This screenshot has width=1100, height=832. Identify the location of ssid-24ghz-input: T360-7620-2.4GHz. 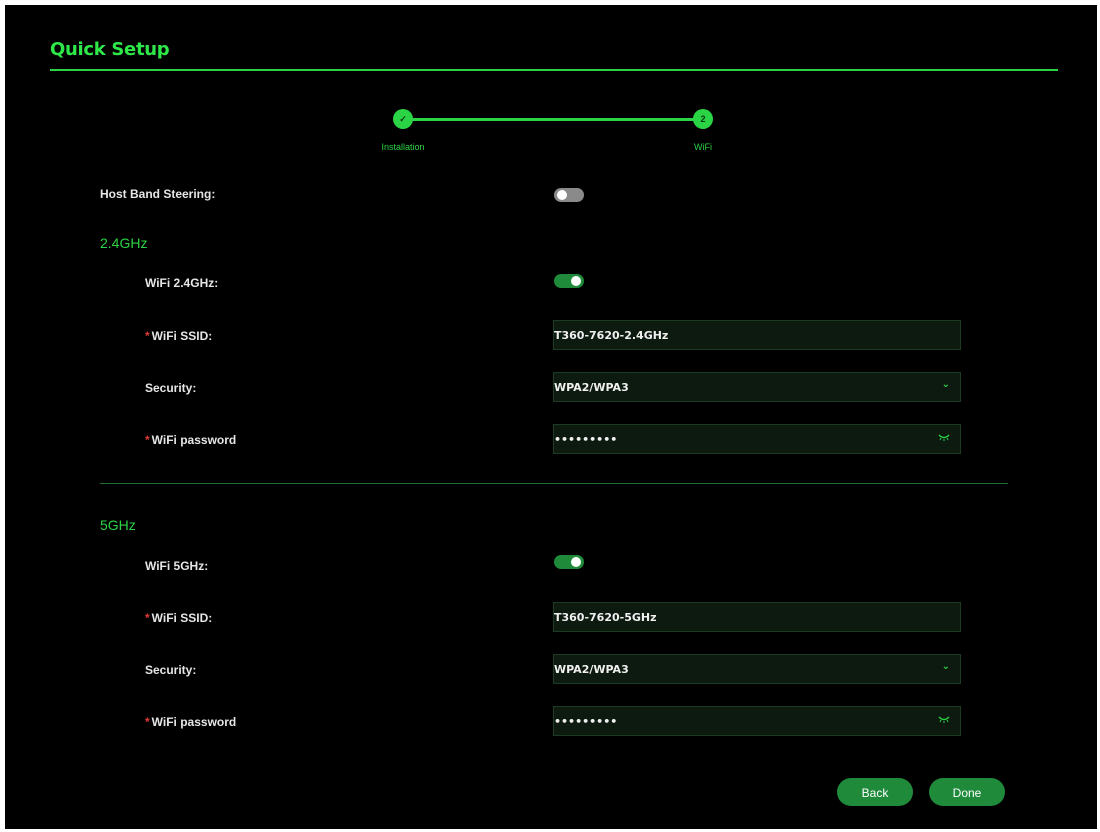
(757, 335).